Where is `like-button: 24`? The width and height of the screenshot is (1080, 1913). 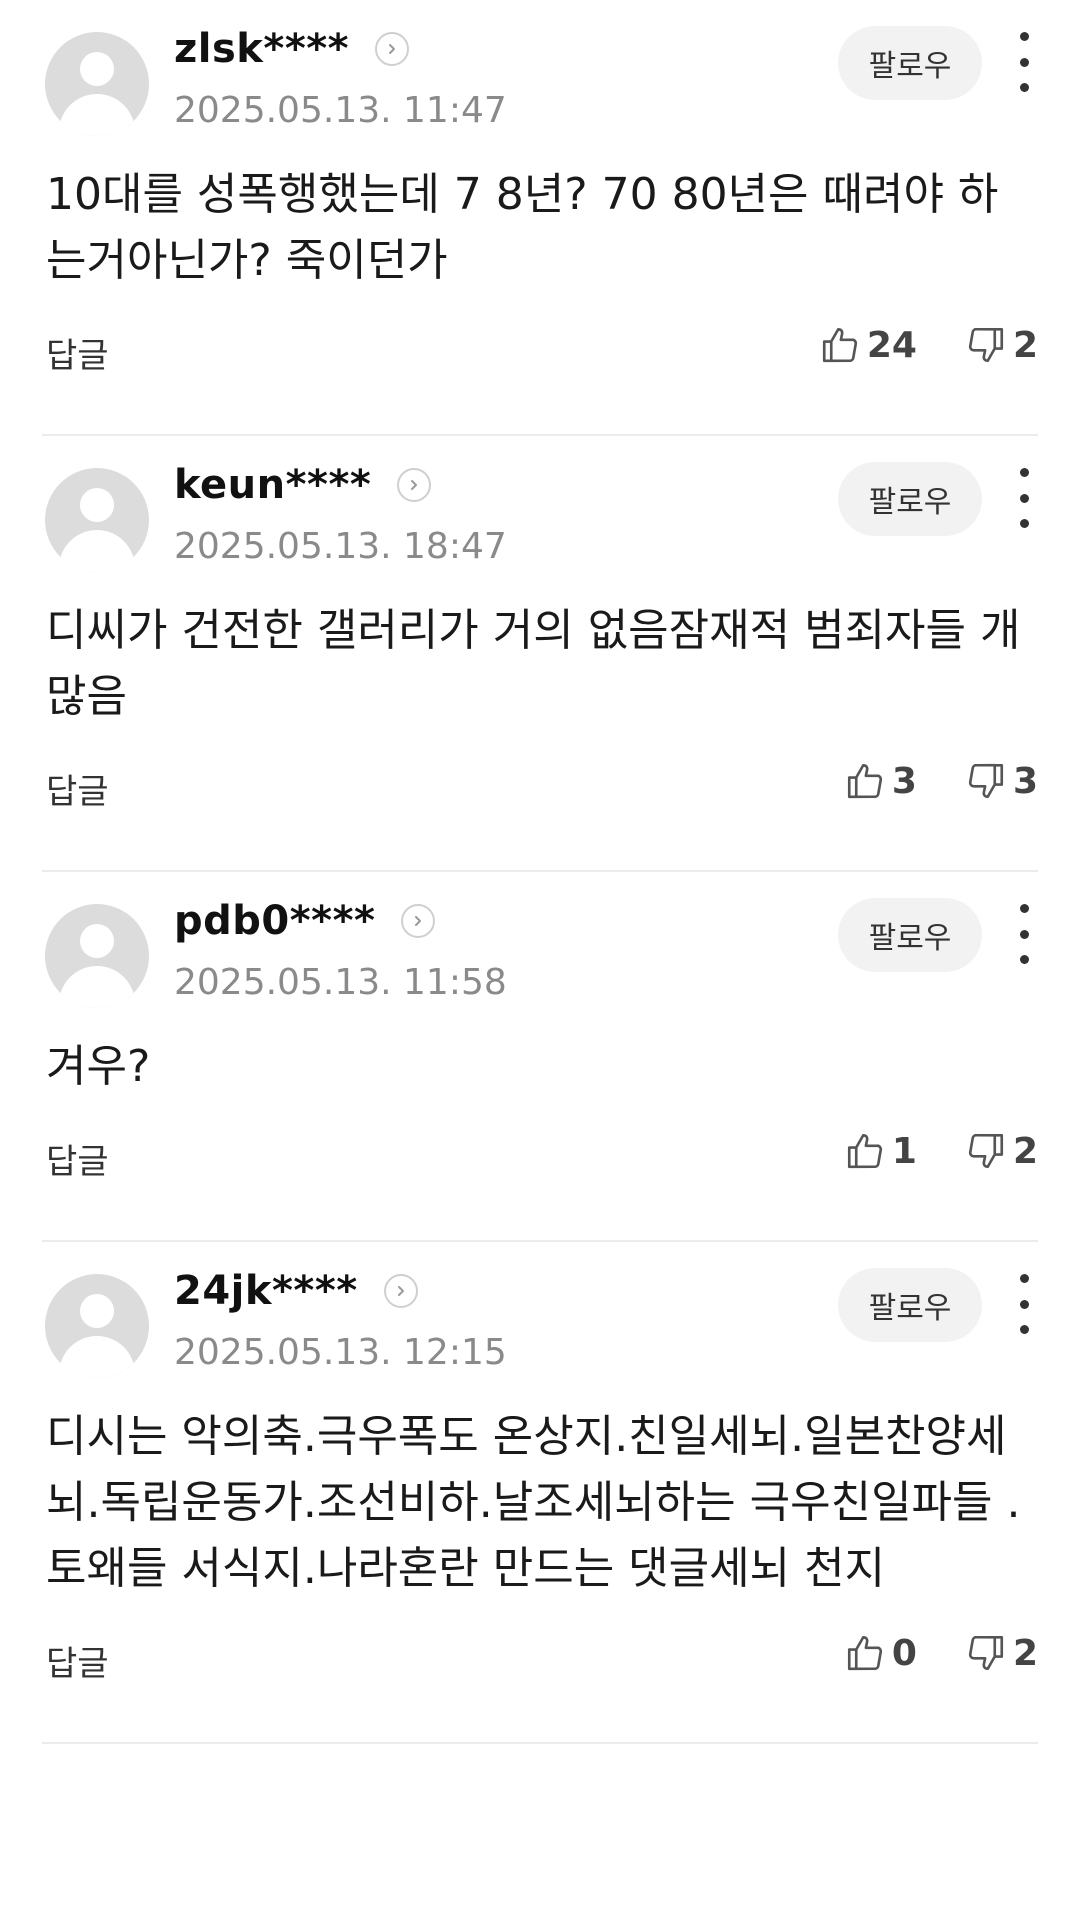
like-button: 24 is located at coordinates (868, 345).